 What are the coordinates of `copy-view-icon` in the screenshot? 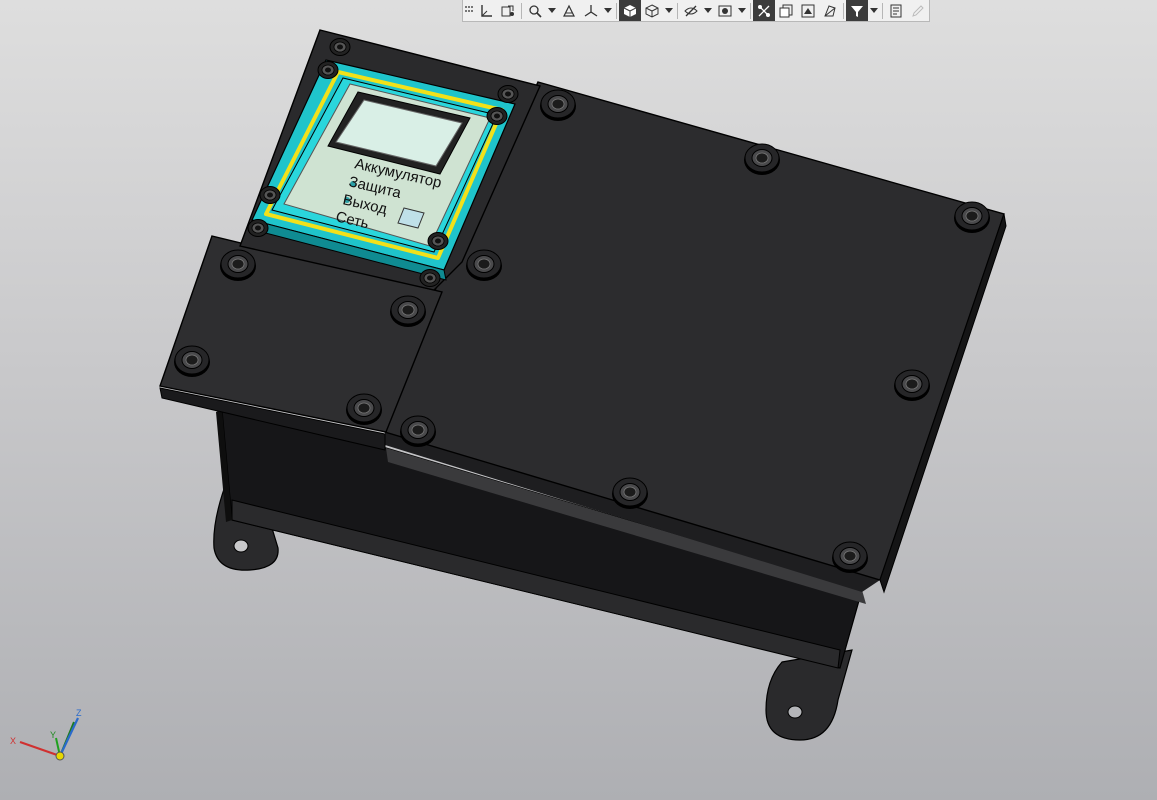 It's located at (786, 10).